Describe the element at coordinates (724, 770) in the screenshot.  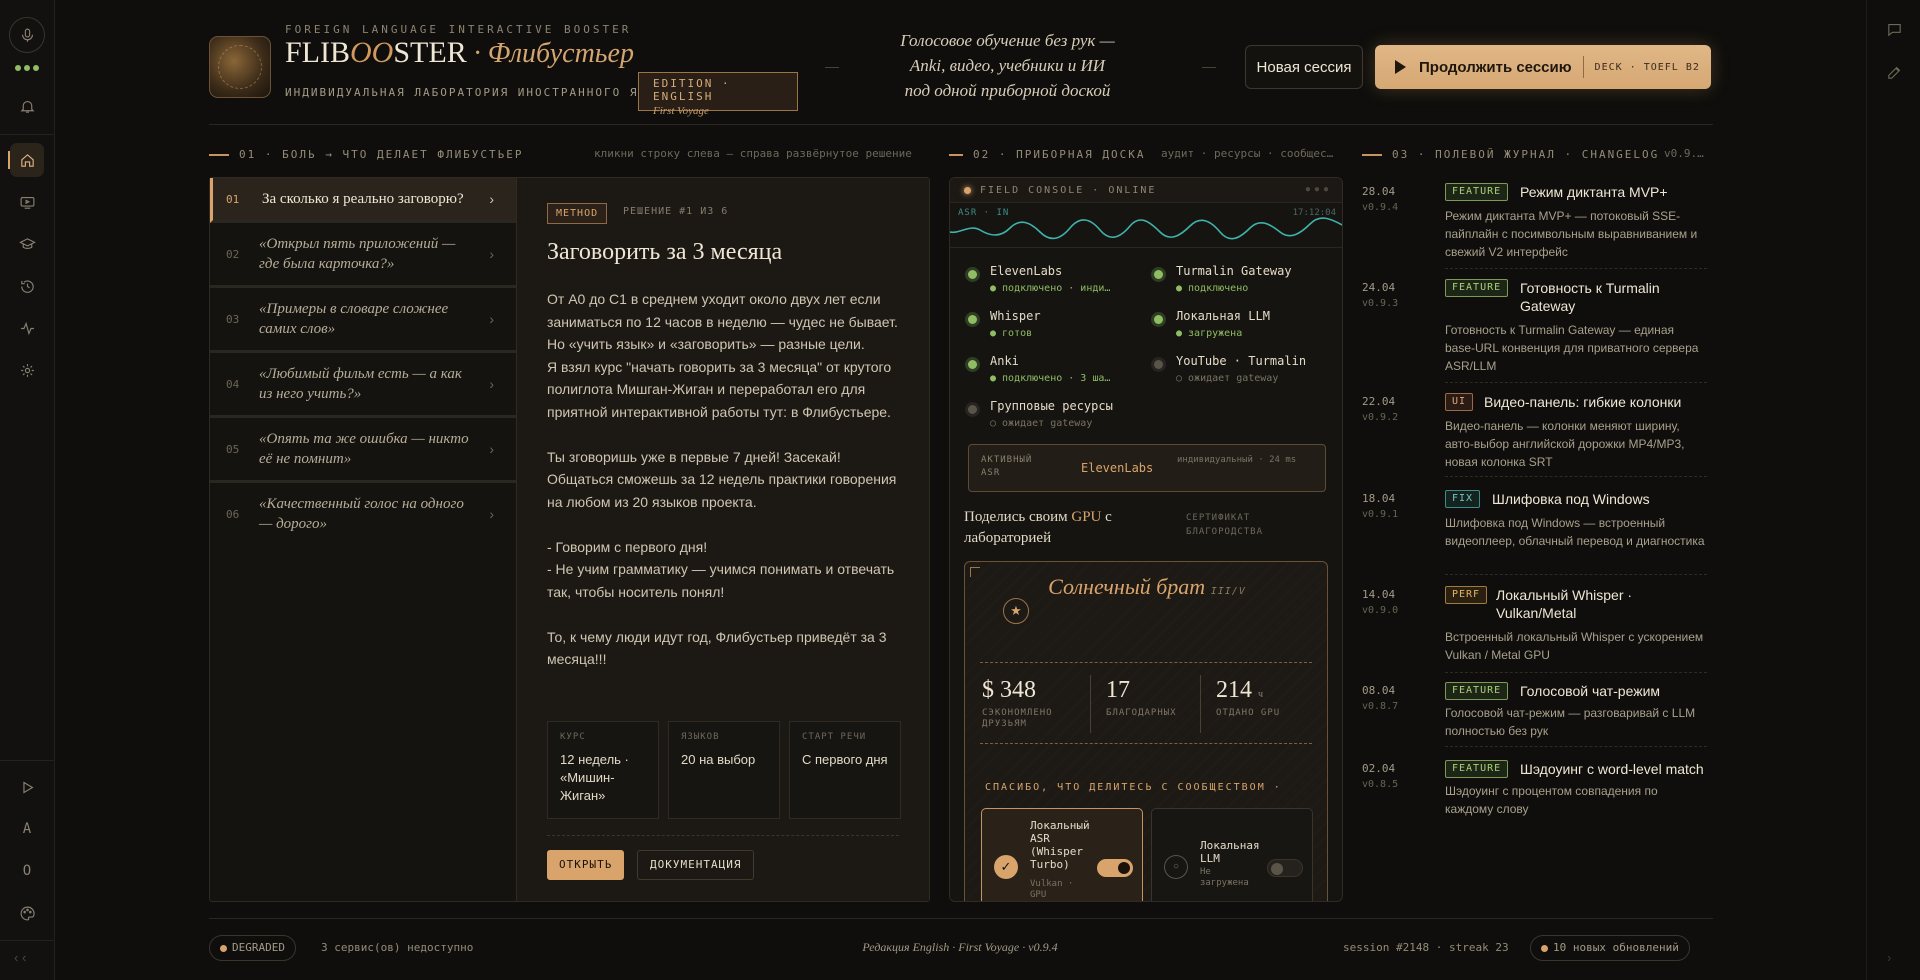
I see `stat-card: ЯЗЫКОВ 20 на выбор` at that location.